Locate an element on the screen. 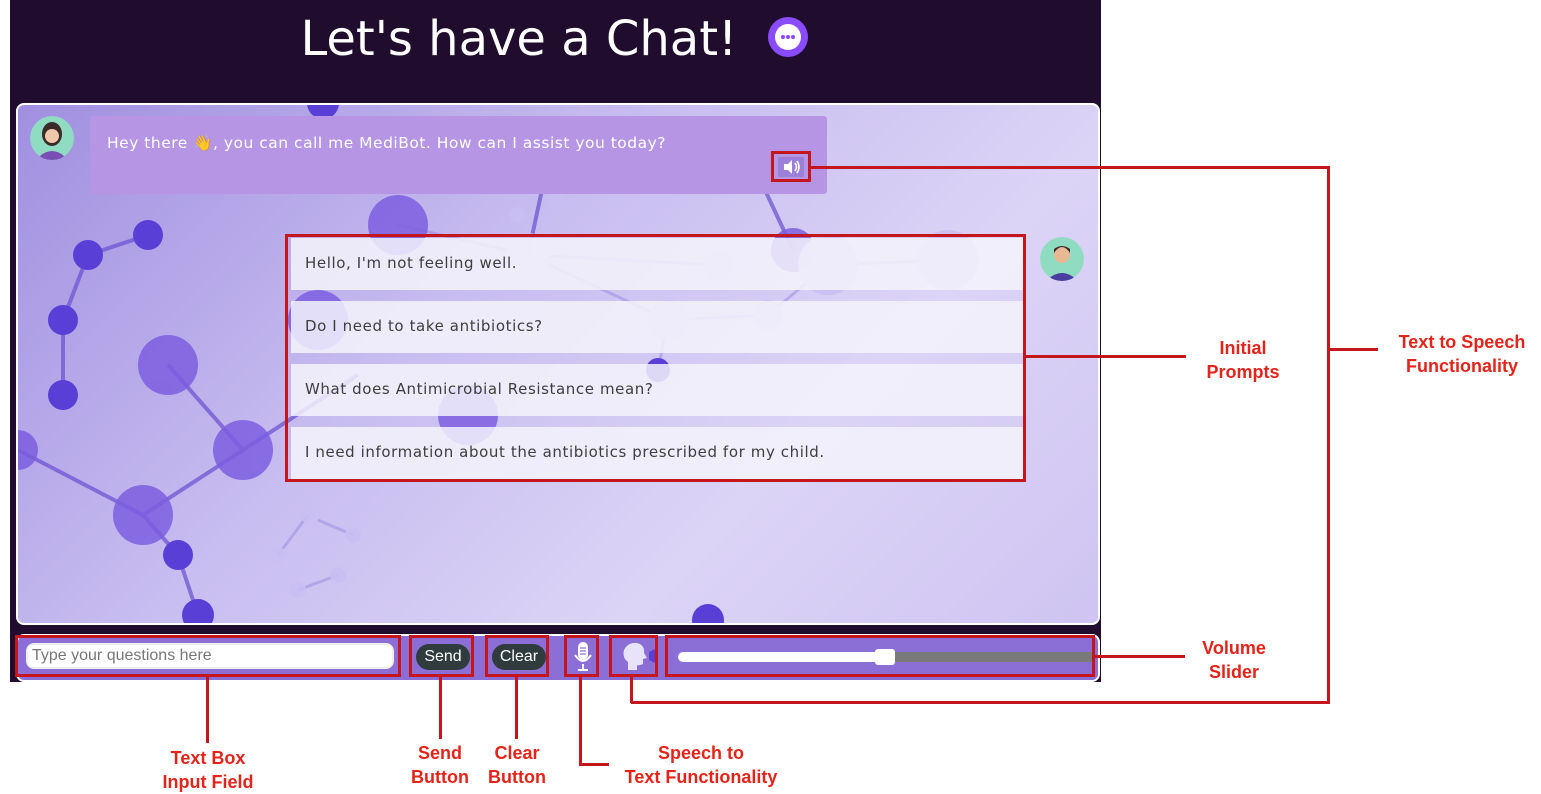 The height and width of the screenshot is (794, 1541). annotation-volume-slider: Volume Slider is located at coordinates (1234, 660).